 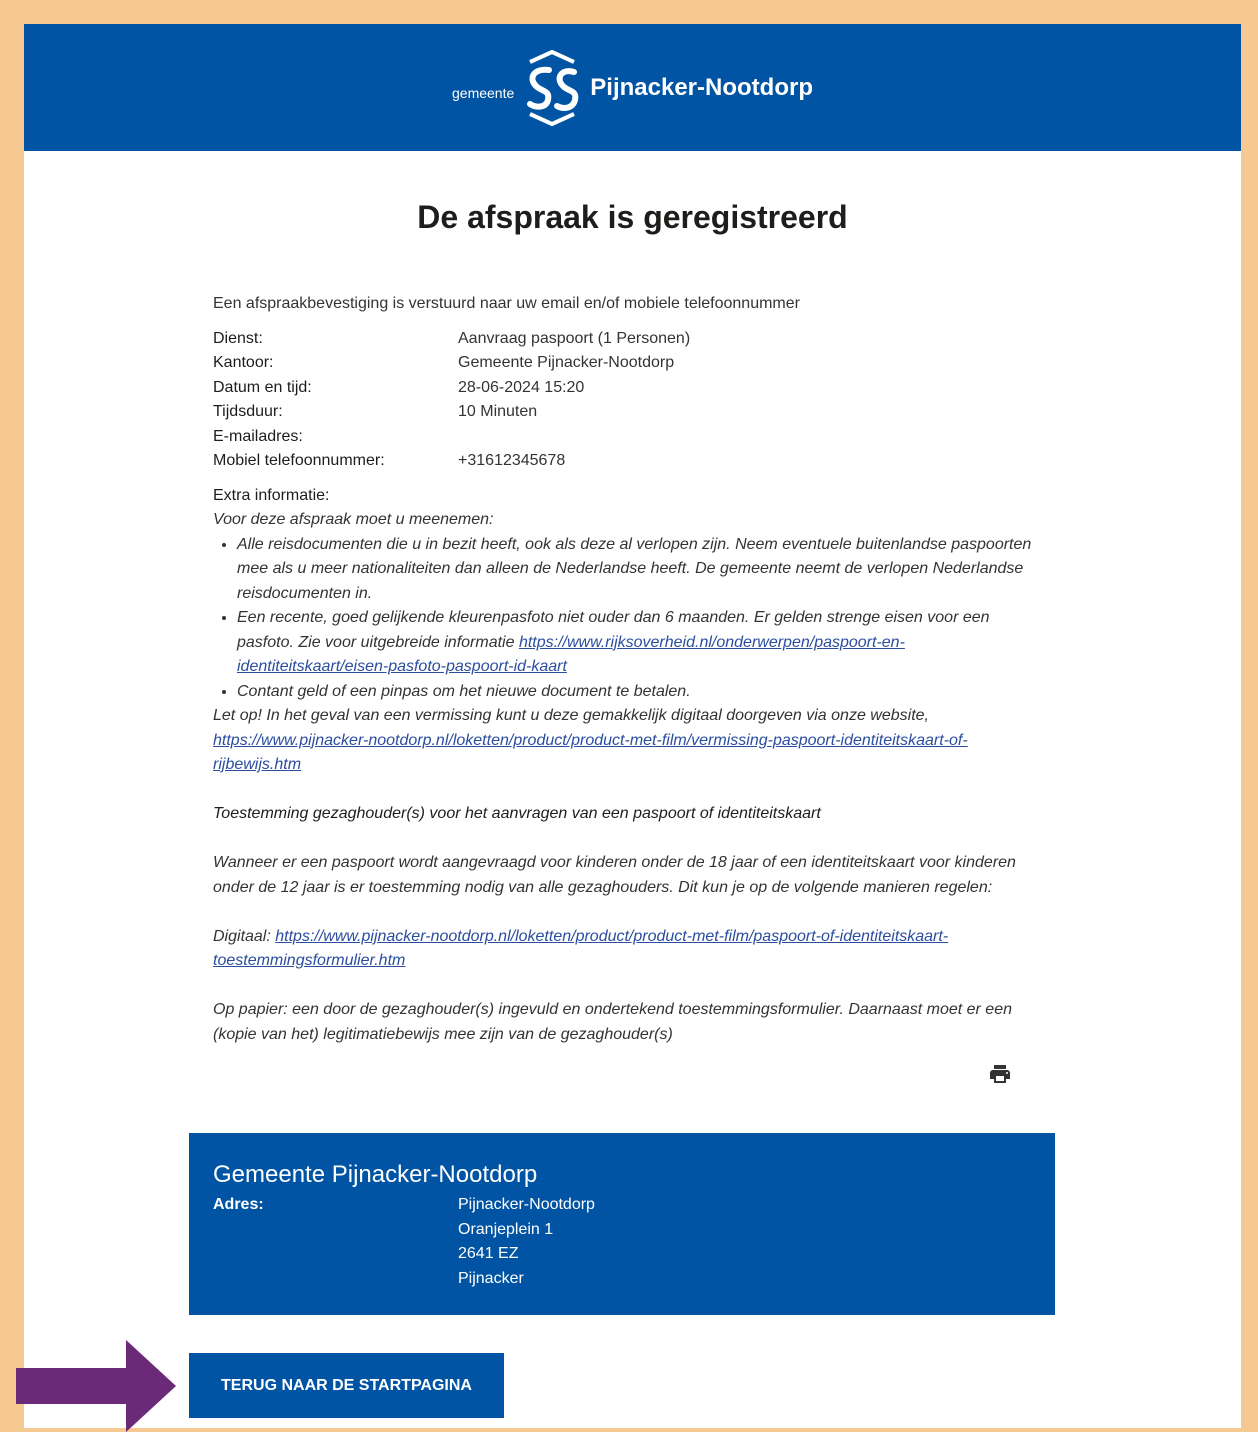 What do you see at coordinates (701, 87) in the screenshot?
I see `logo-name: Pijnacker-Nootdorp` at bounding box center [701, 87].